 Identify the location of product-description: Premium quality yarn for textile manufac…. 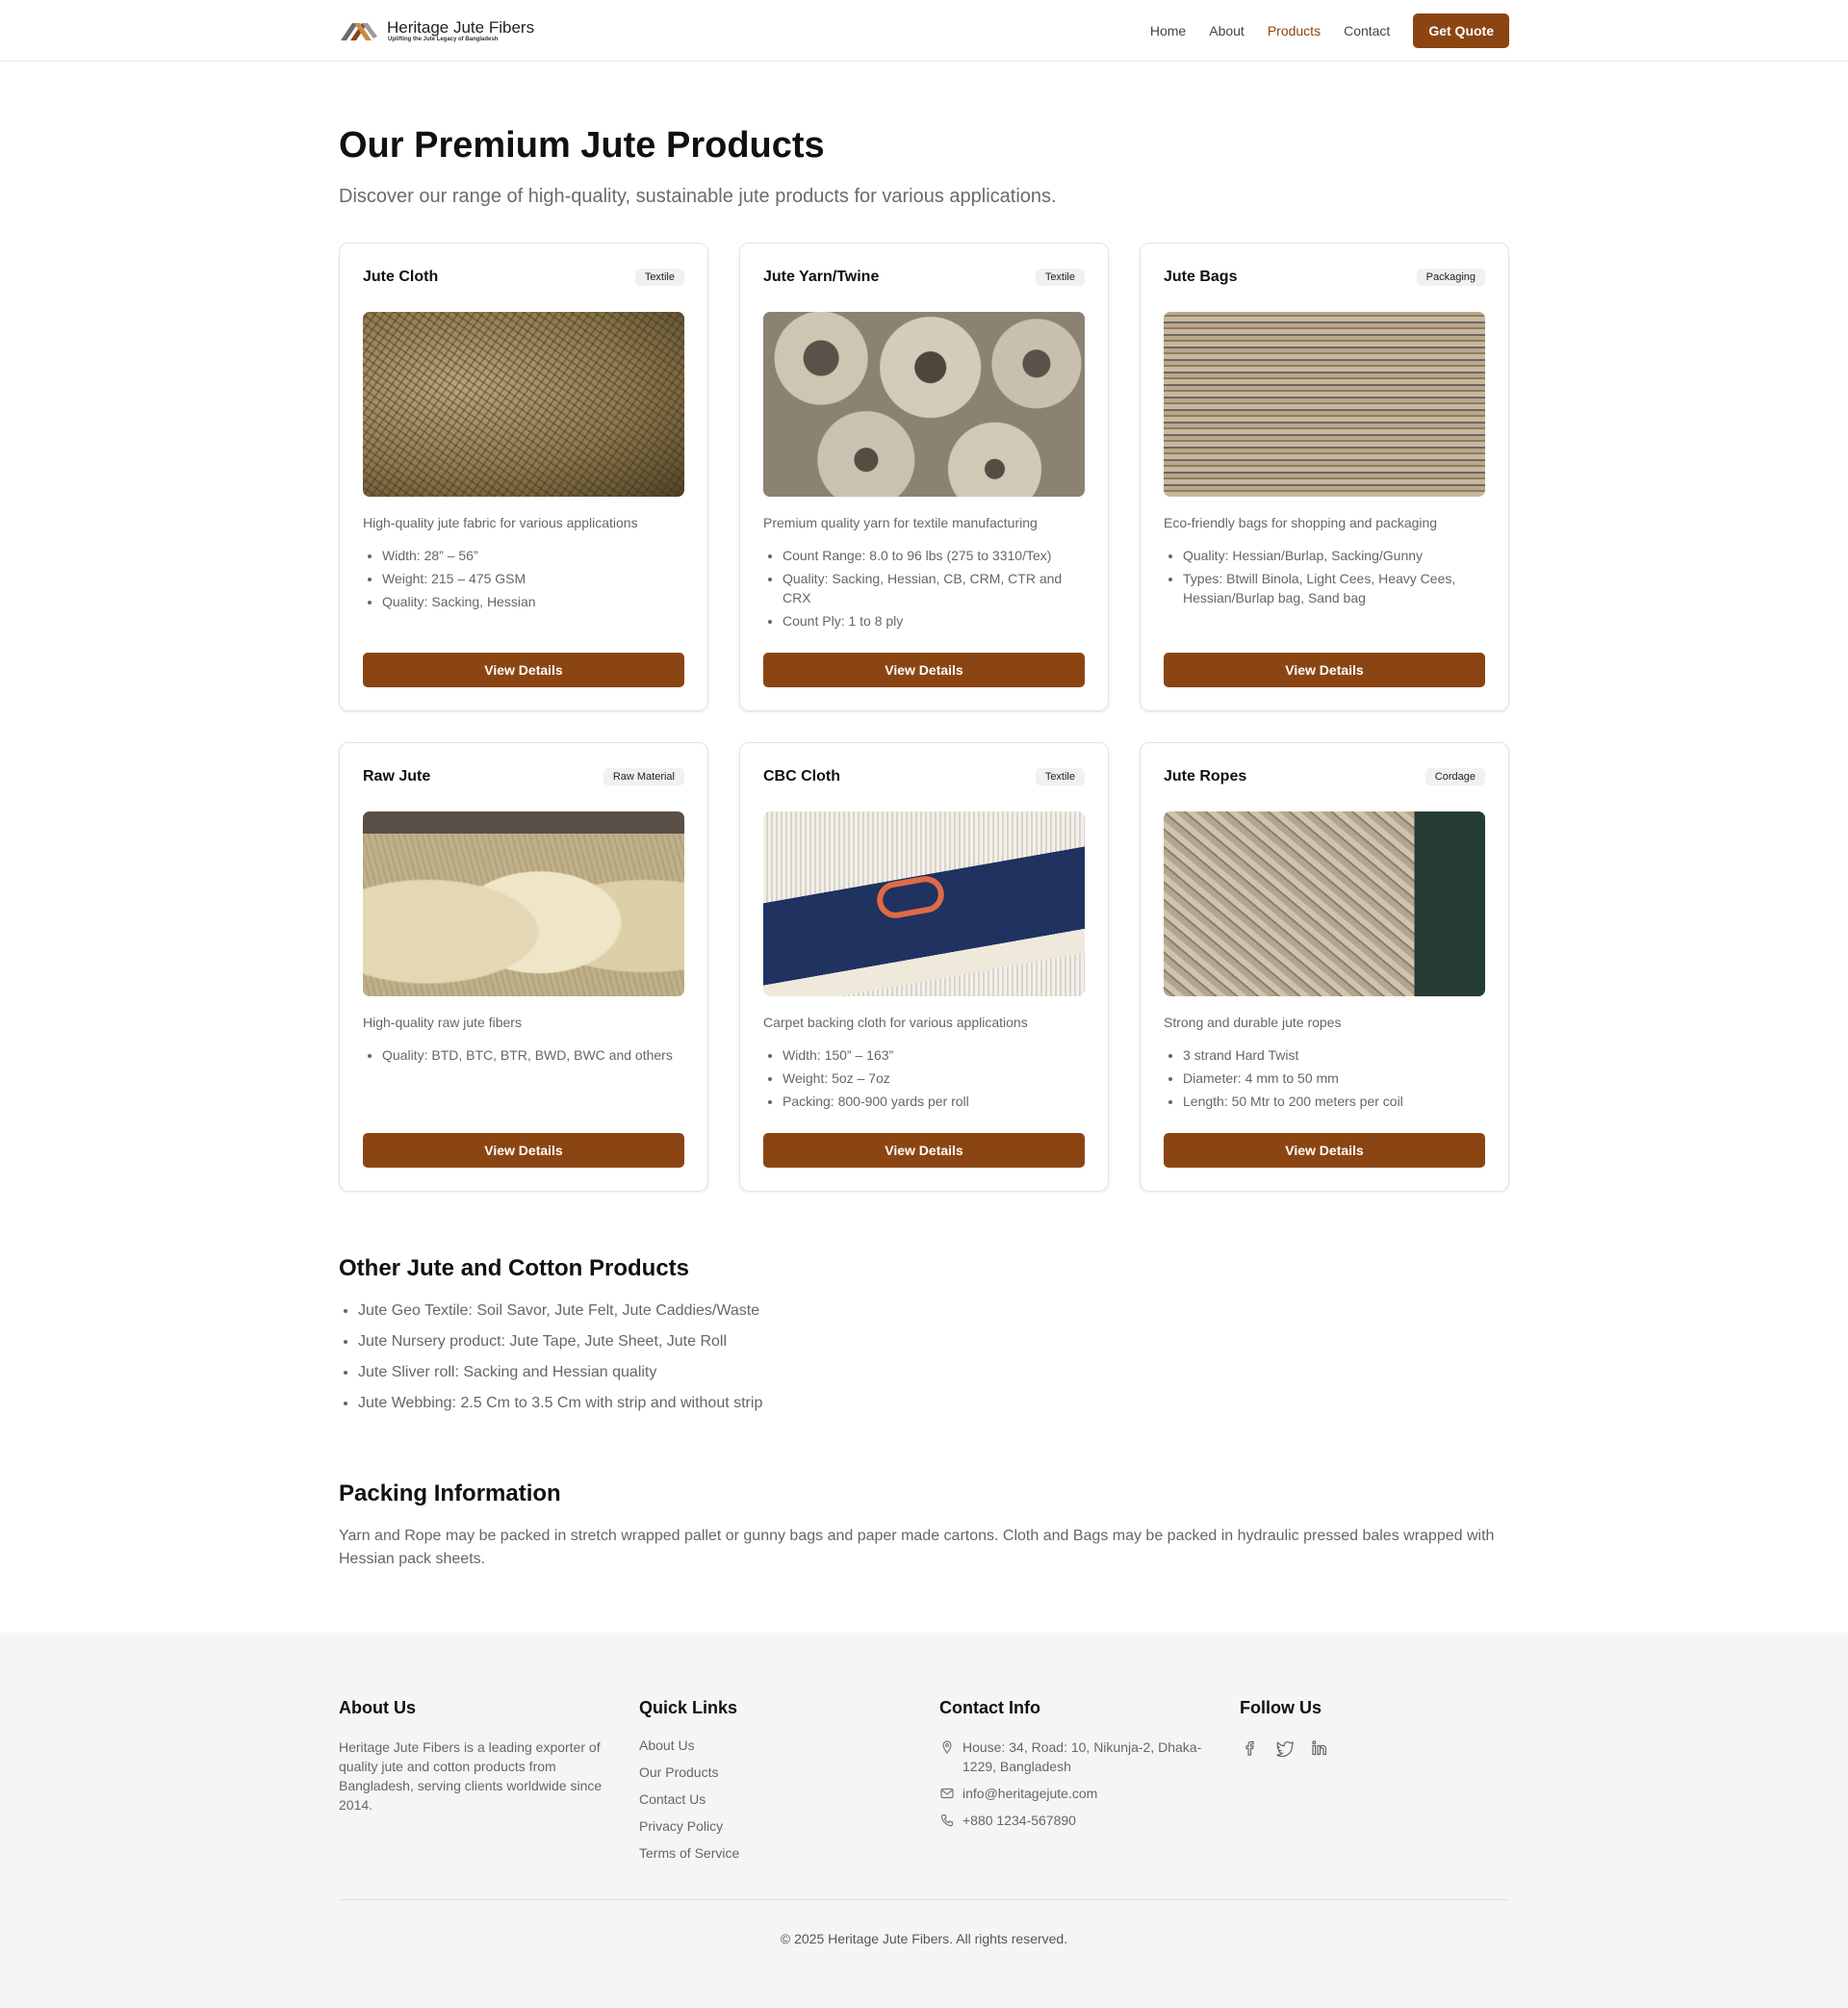
(900, 522).